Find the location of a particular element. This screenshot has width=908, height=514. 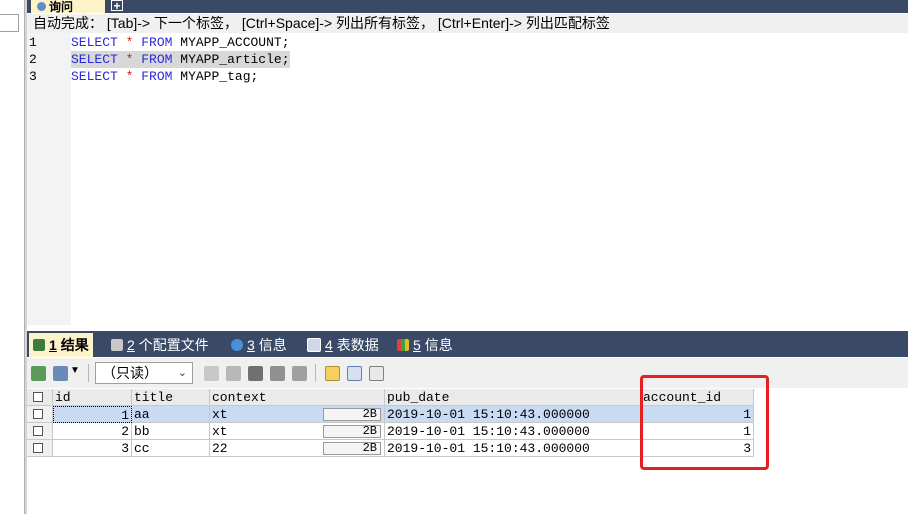

column-header-account-id: account_id is located at coordinates (697, 397).